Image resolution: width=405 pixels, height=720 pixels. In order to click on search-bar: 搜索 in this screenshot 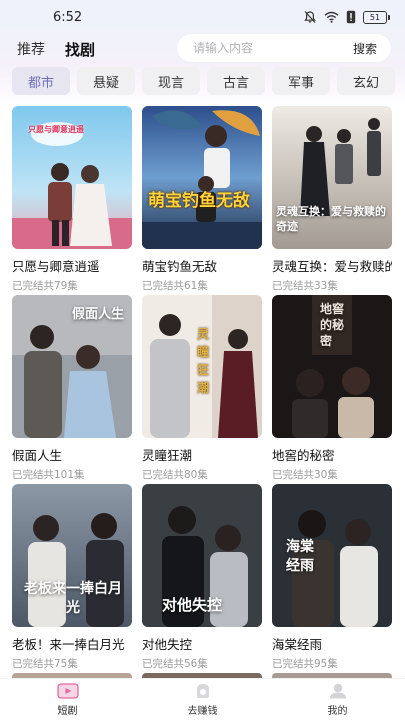, I will do `click(284, 48)`.